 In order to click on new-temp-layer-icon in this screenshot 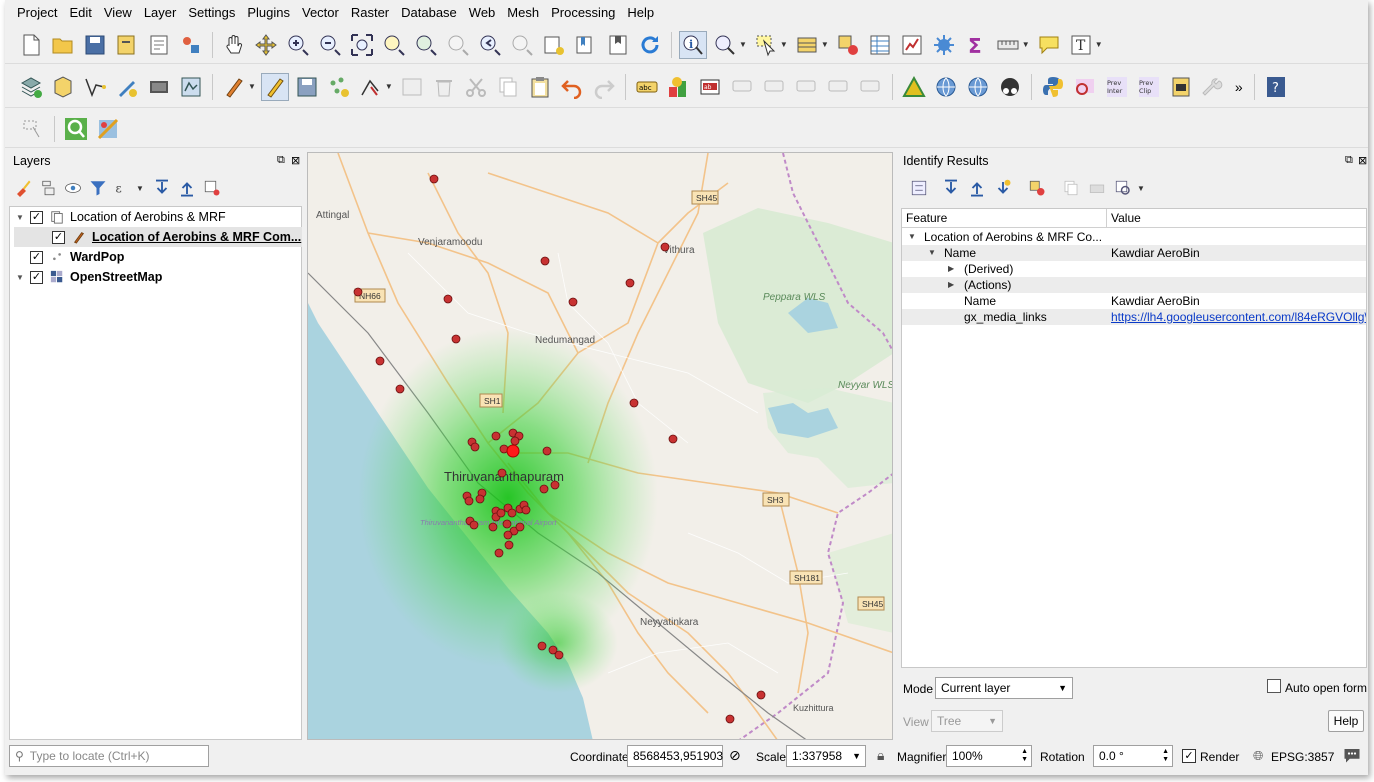, I will do `click(127, 87)`.